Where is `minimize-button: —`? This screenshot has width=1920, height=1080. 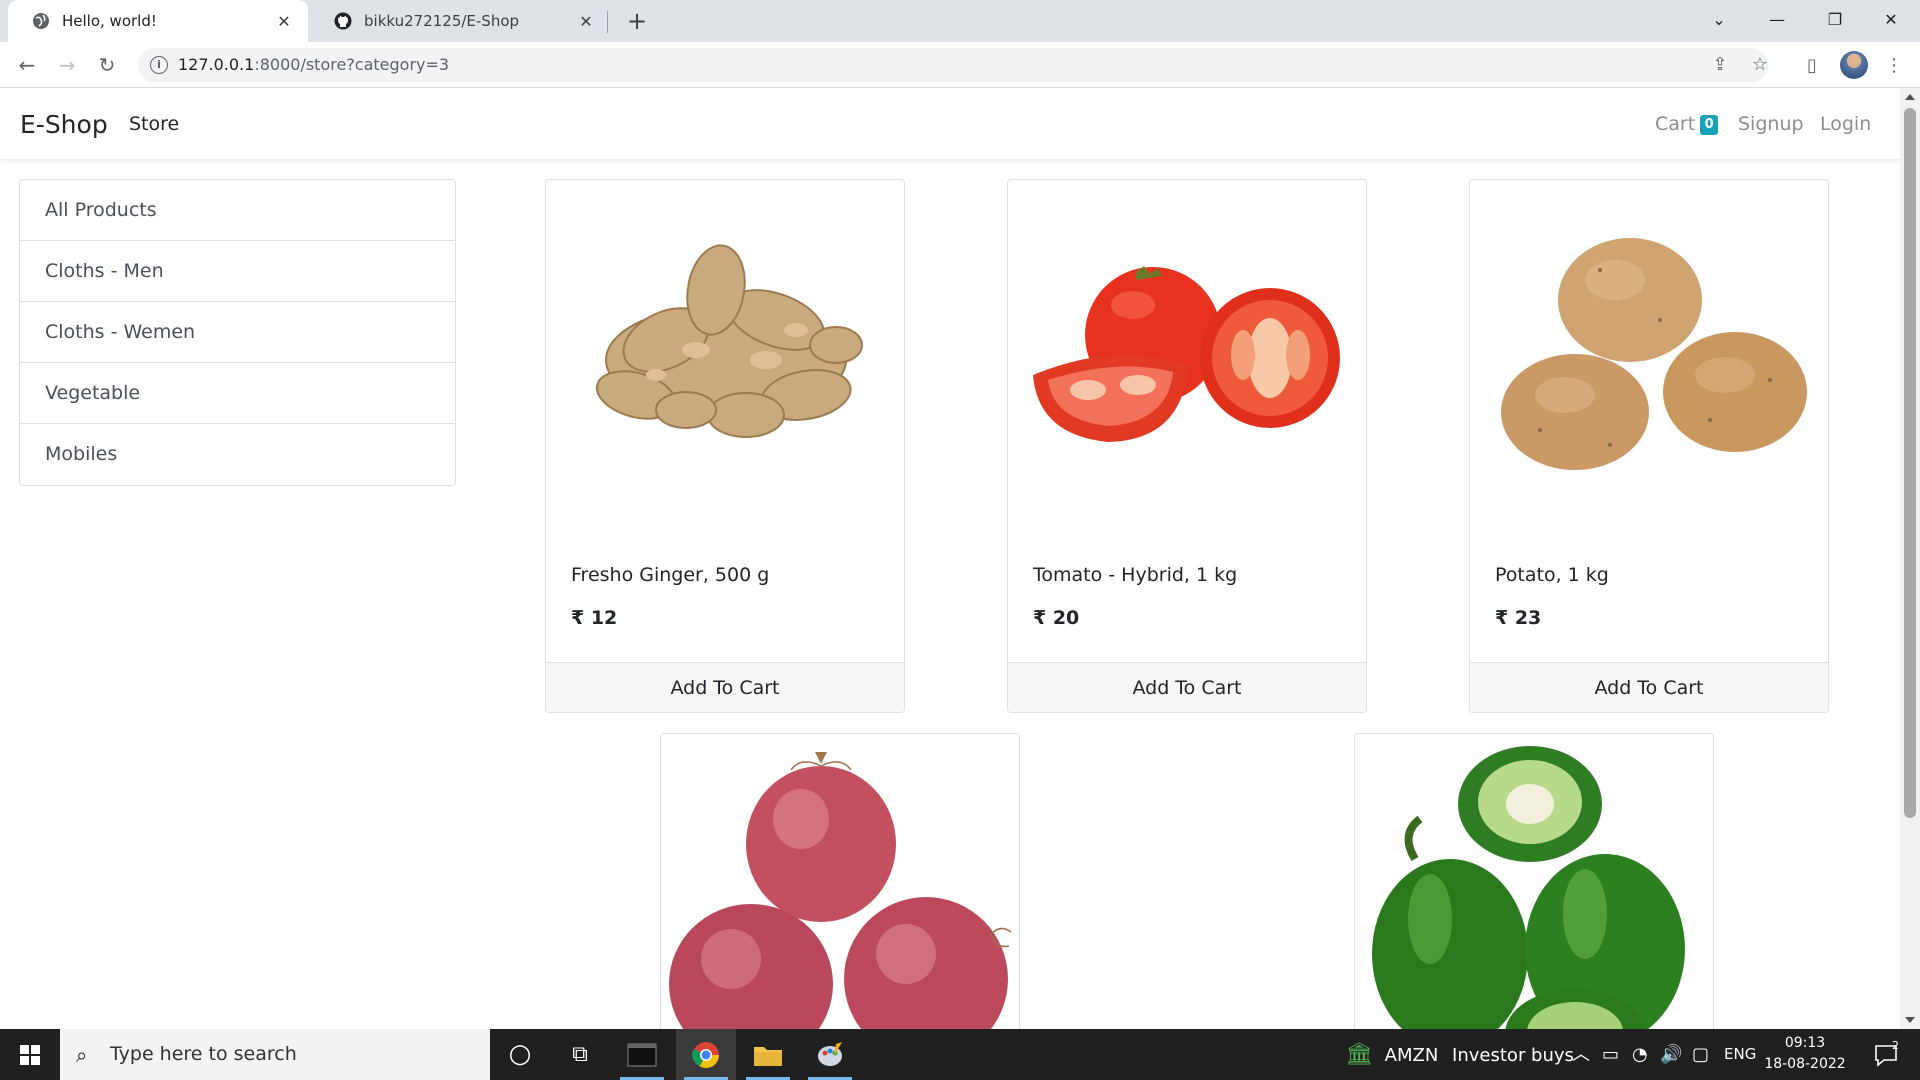 minimize-button: — is located at coordinates (1777, 21).